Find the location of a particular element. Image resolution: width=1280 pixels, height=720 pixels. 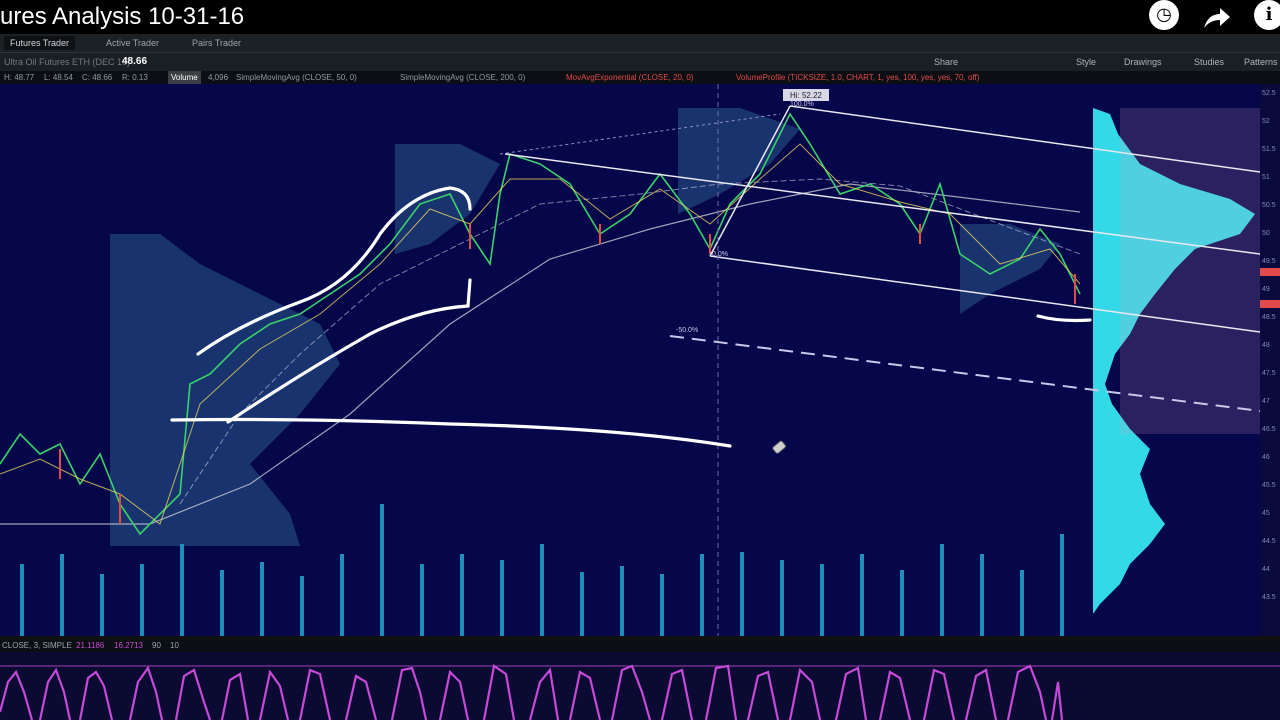

share-button: Share is located at coordinates (946, 62).